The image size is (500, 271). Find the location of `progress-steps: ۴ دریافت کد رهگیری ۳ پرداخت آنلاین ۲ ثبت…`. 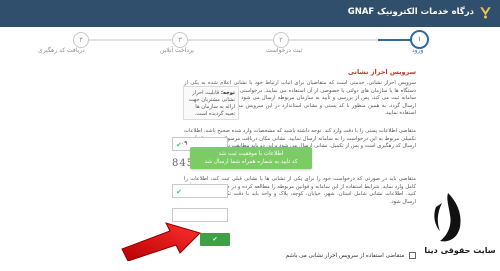

progress-steps: ۴ دریافت کد رهگیری ۳ پرداخت آنلاین ۲ ثبت… is located at coordinates (250, 44).